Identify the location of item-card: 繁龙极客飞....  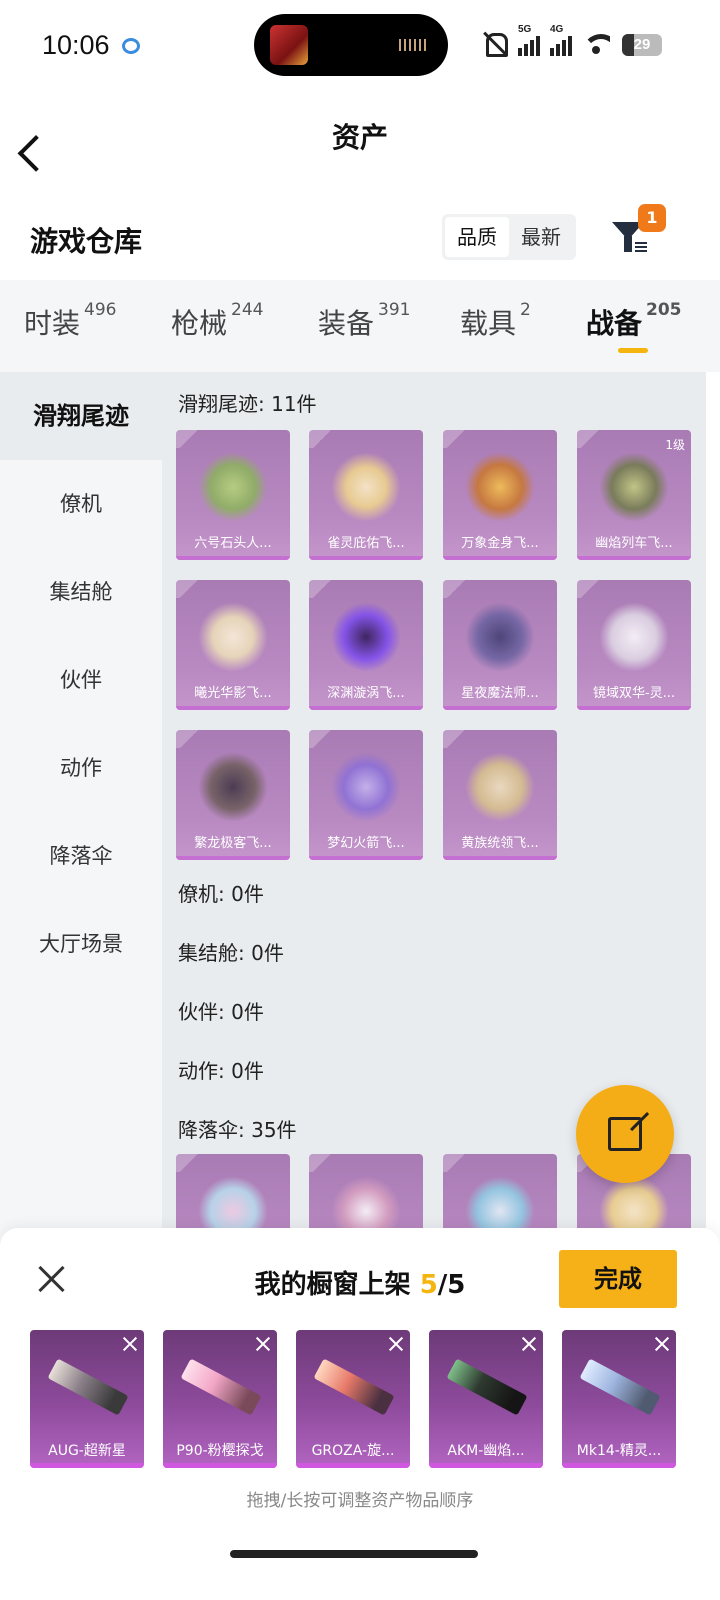
(233, 795).